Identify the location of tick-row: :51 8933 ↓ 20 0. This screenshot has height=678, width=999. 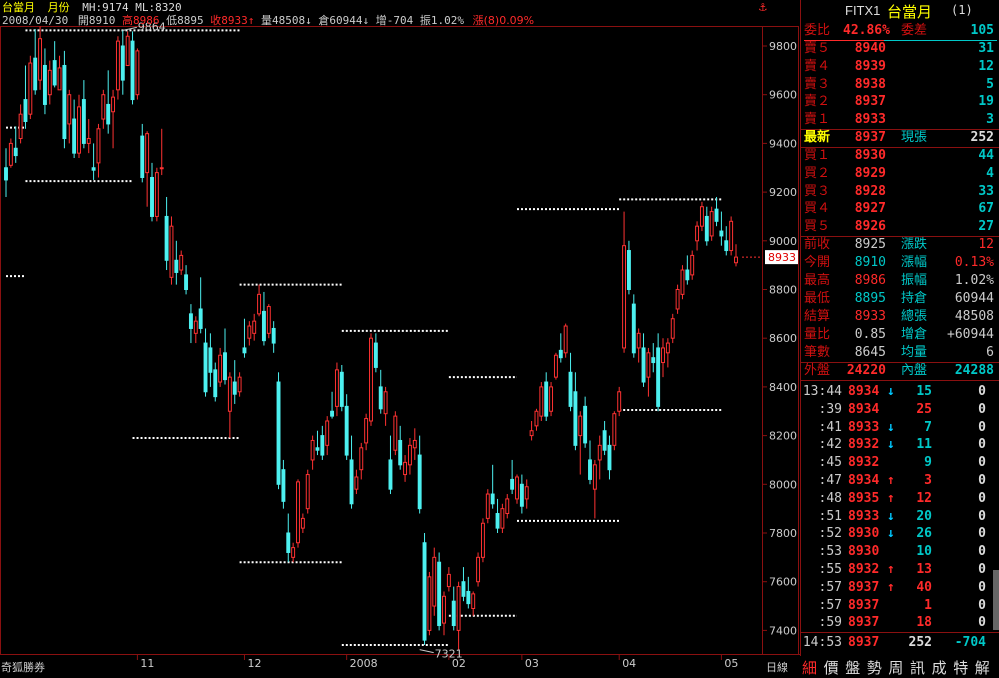
(900, 516).